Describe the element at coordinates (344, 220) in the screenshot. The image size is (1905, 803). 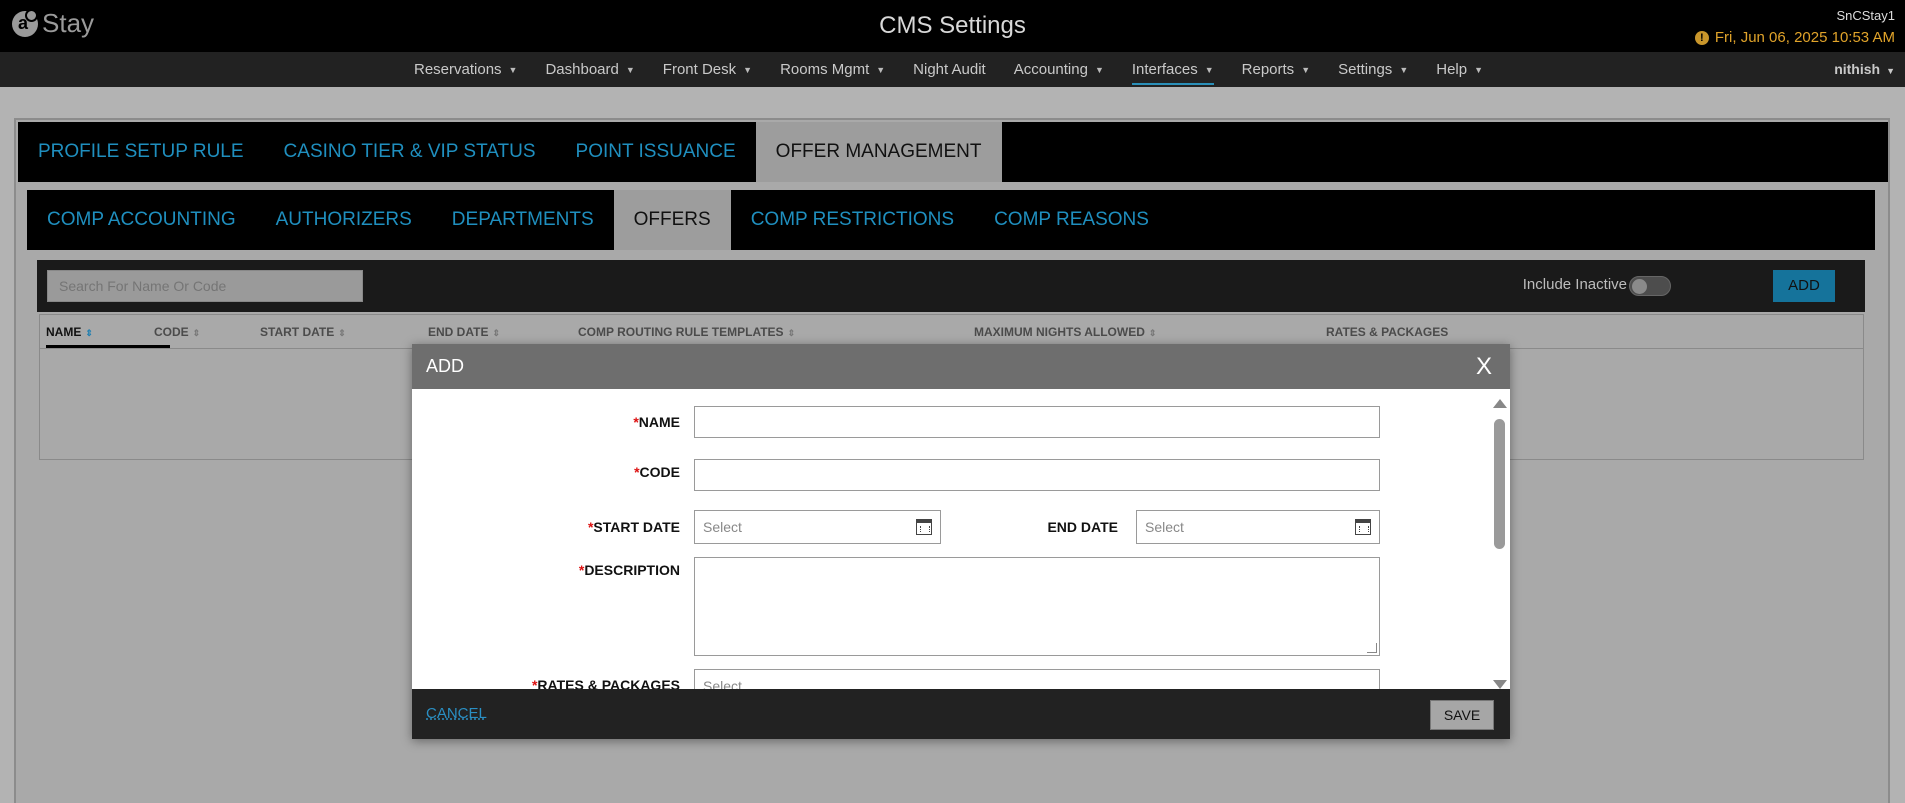
I see `tab-authorizers: AUTHORIZERS` at that location.